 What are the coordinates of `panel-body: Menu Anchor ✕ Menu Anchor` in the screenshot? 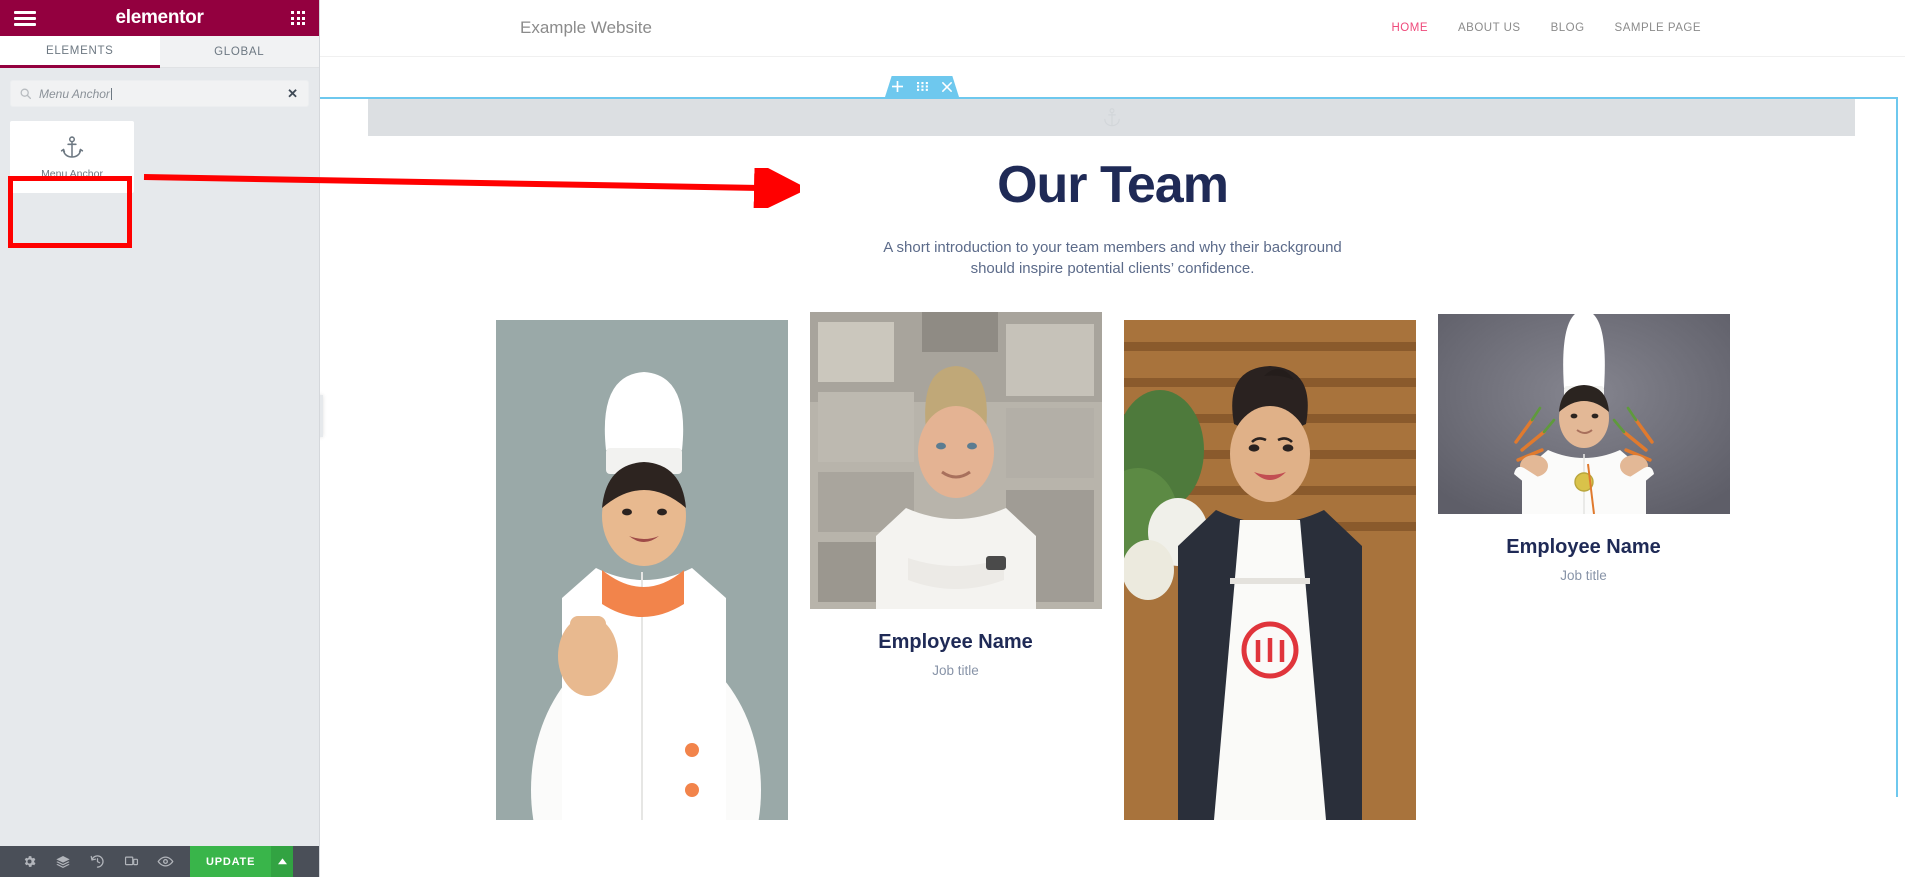 It's located at (159, 457).